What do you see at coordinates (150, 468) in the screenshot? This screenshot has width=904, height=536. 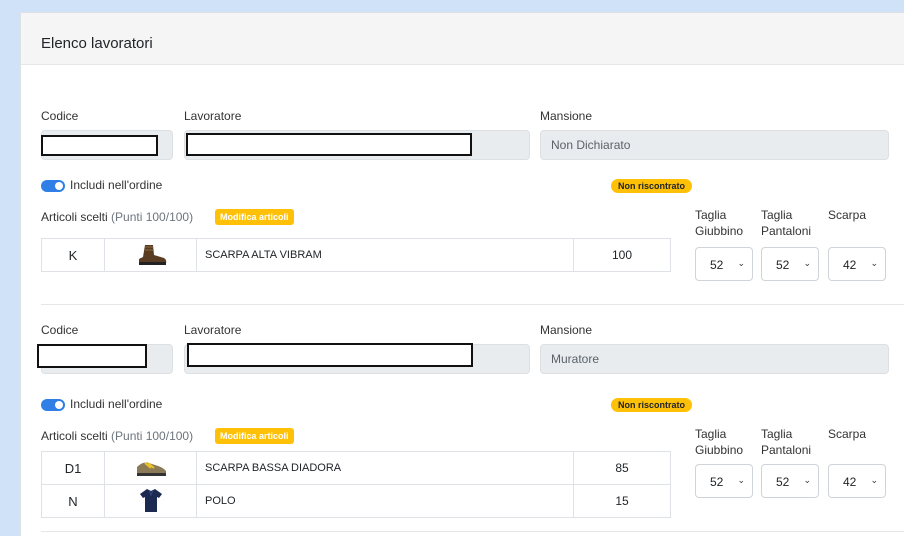 I see `low-shoe-icon` at bounding box center [150, 468].